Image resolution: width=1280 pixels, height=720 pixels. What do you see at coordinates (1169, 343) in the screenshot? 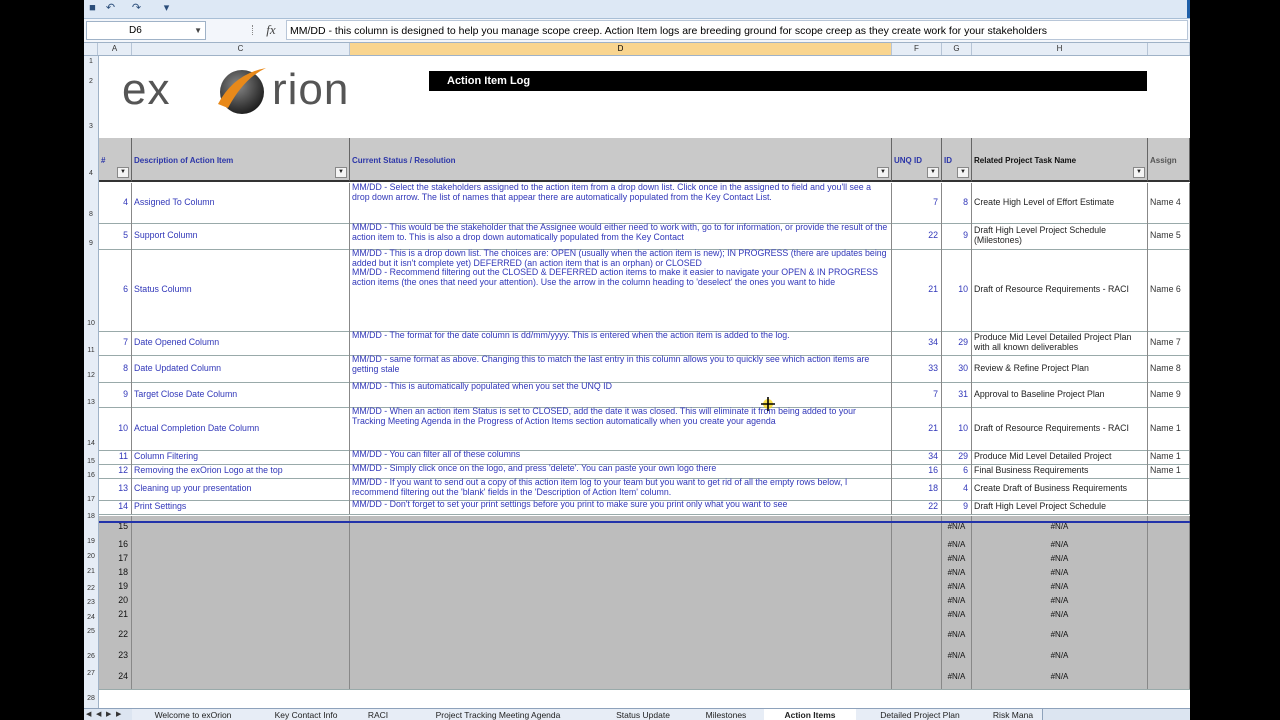
I see `assignee-cell: Name 7` at bounding box center [1169, 343].